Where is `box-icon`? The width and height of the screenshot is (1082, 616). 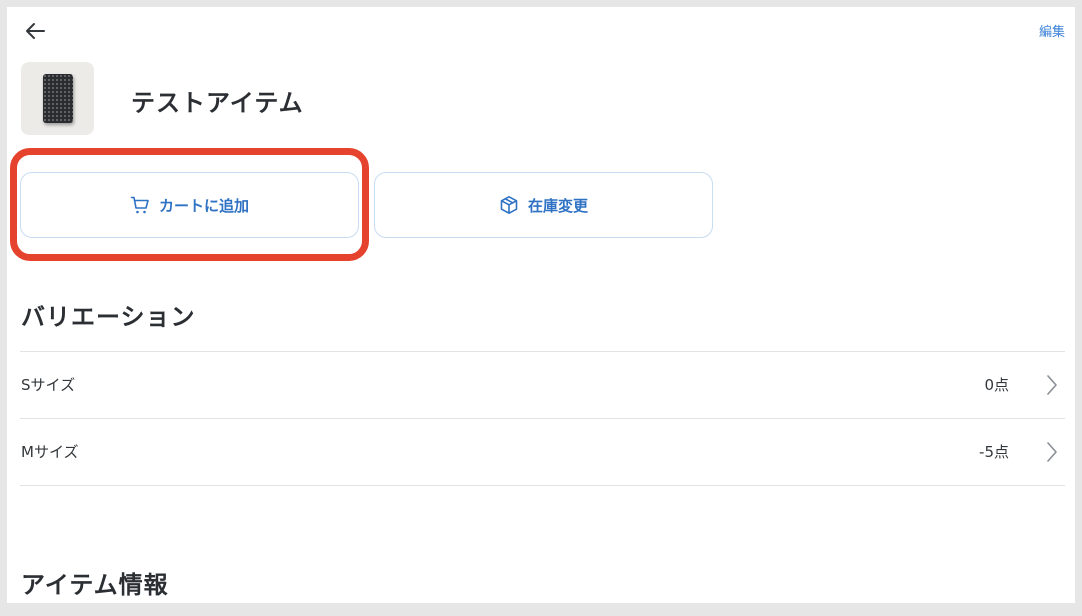 box-icon is located at coordinates (509, 205).